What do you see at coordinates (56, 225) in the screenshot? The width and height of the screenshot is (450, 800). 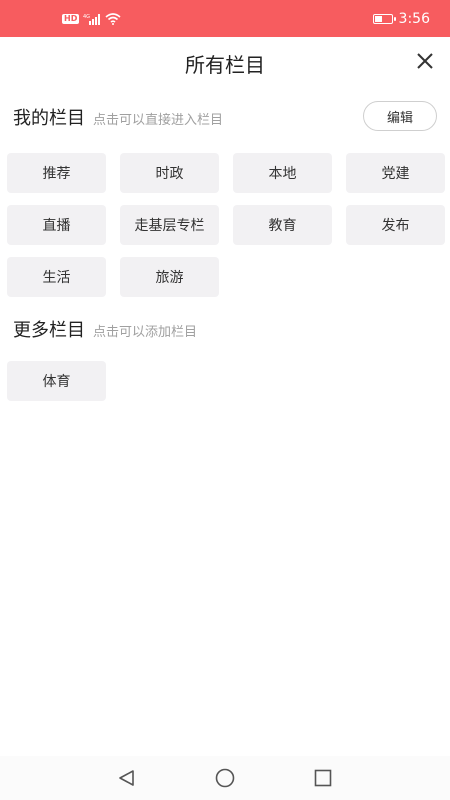 I see `channel-chip: 直播` at bounding box center [56, 225].